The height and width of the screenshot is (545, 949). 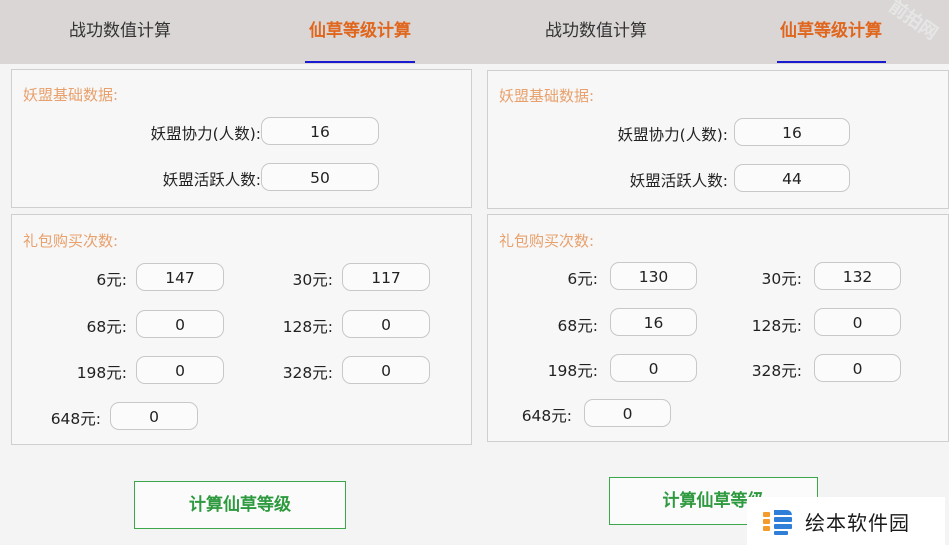 I want to click on gift-68-field: 0, so click(x=180, y=324).